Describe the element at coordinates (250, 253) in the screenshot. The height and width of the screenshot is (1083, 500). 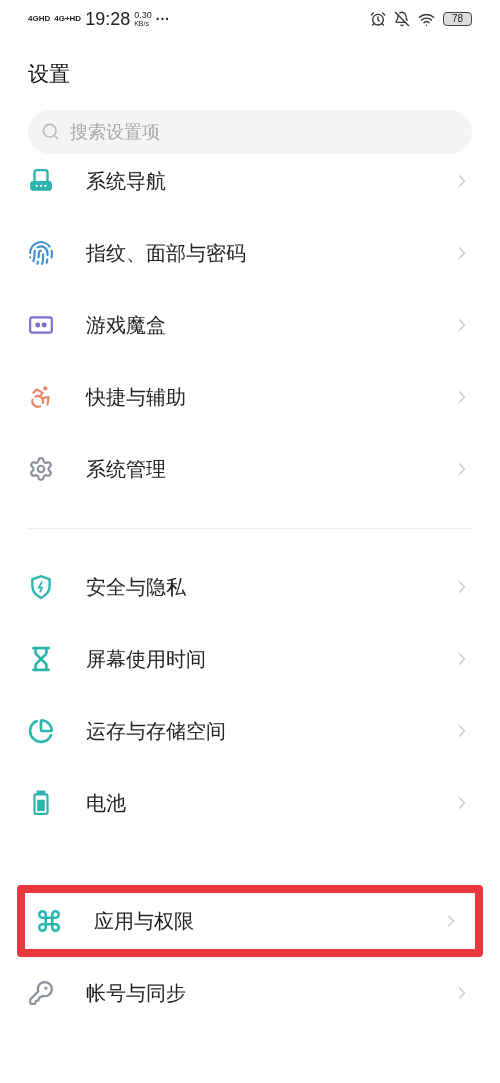
I see `settings-item: 指纹、面部与密码` at that location.